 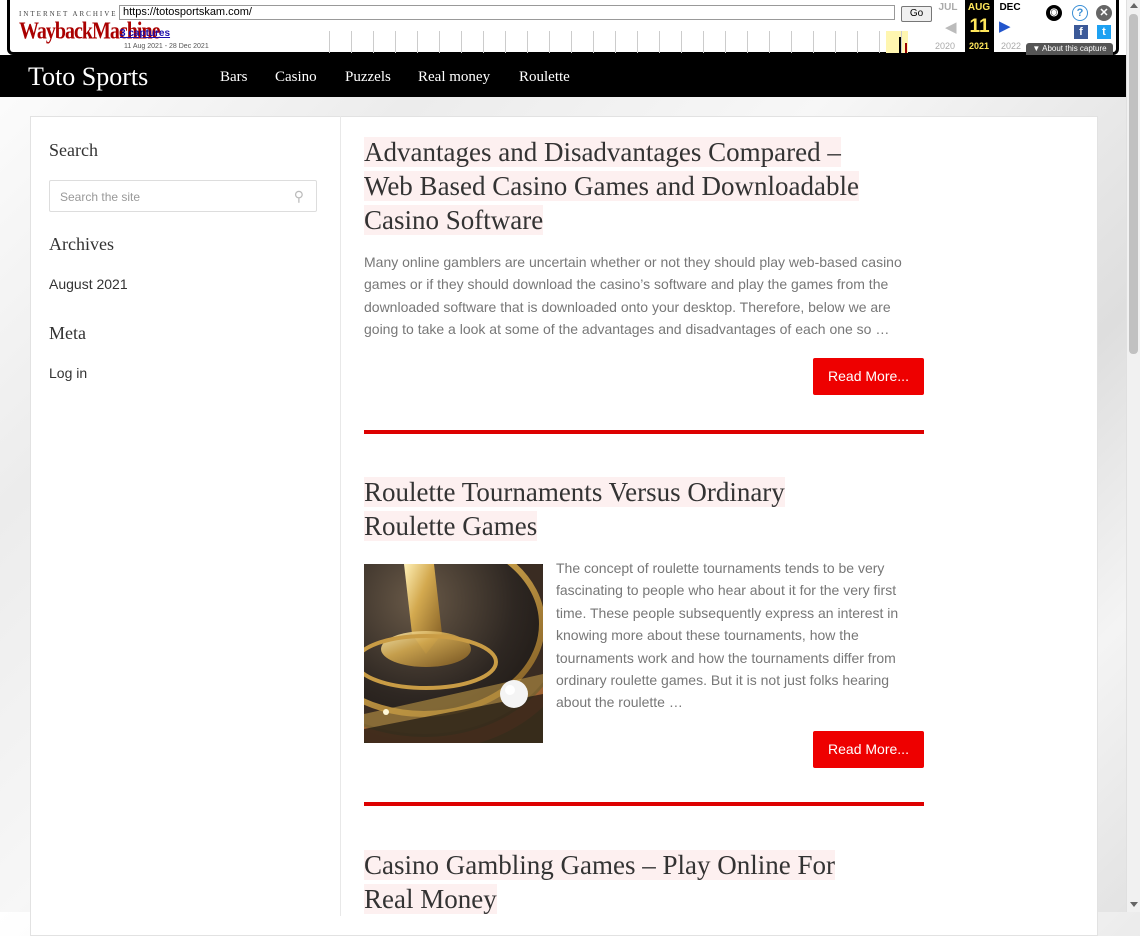 I want to click on nav-item-puzzels: Puzzels, so click(x=368, y=77).